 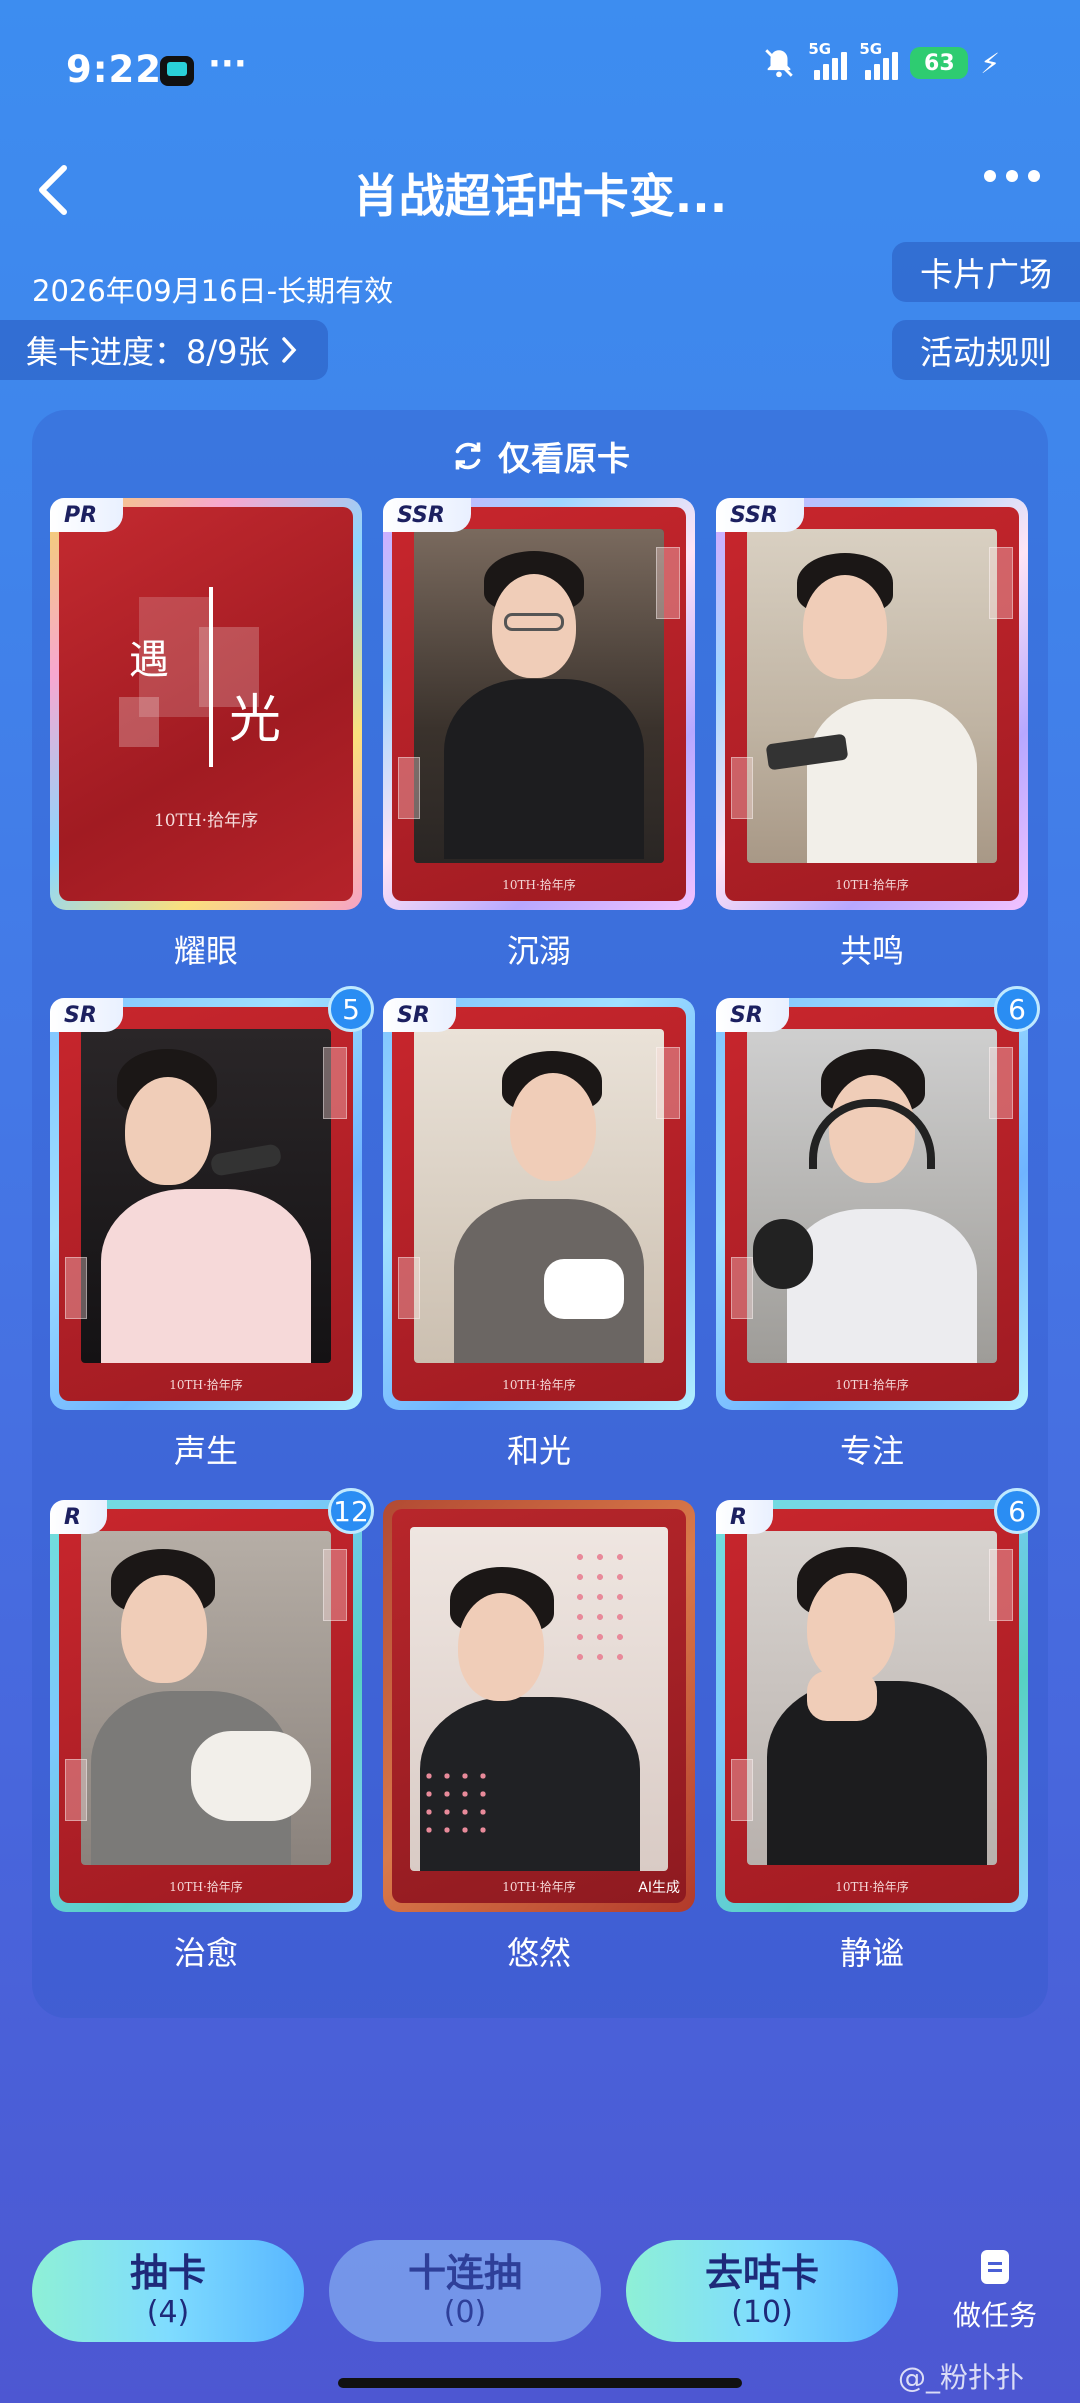 What do you see at coordinates (351, 1511) in the screenshot?
I see `card-count-badge: 12` at bounding box center [351, 1511].